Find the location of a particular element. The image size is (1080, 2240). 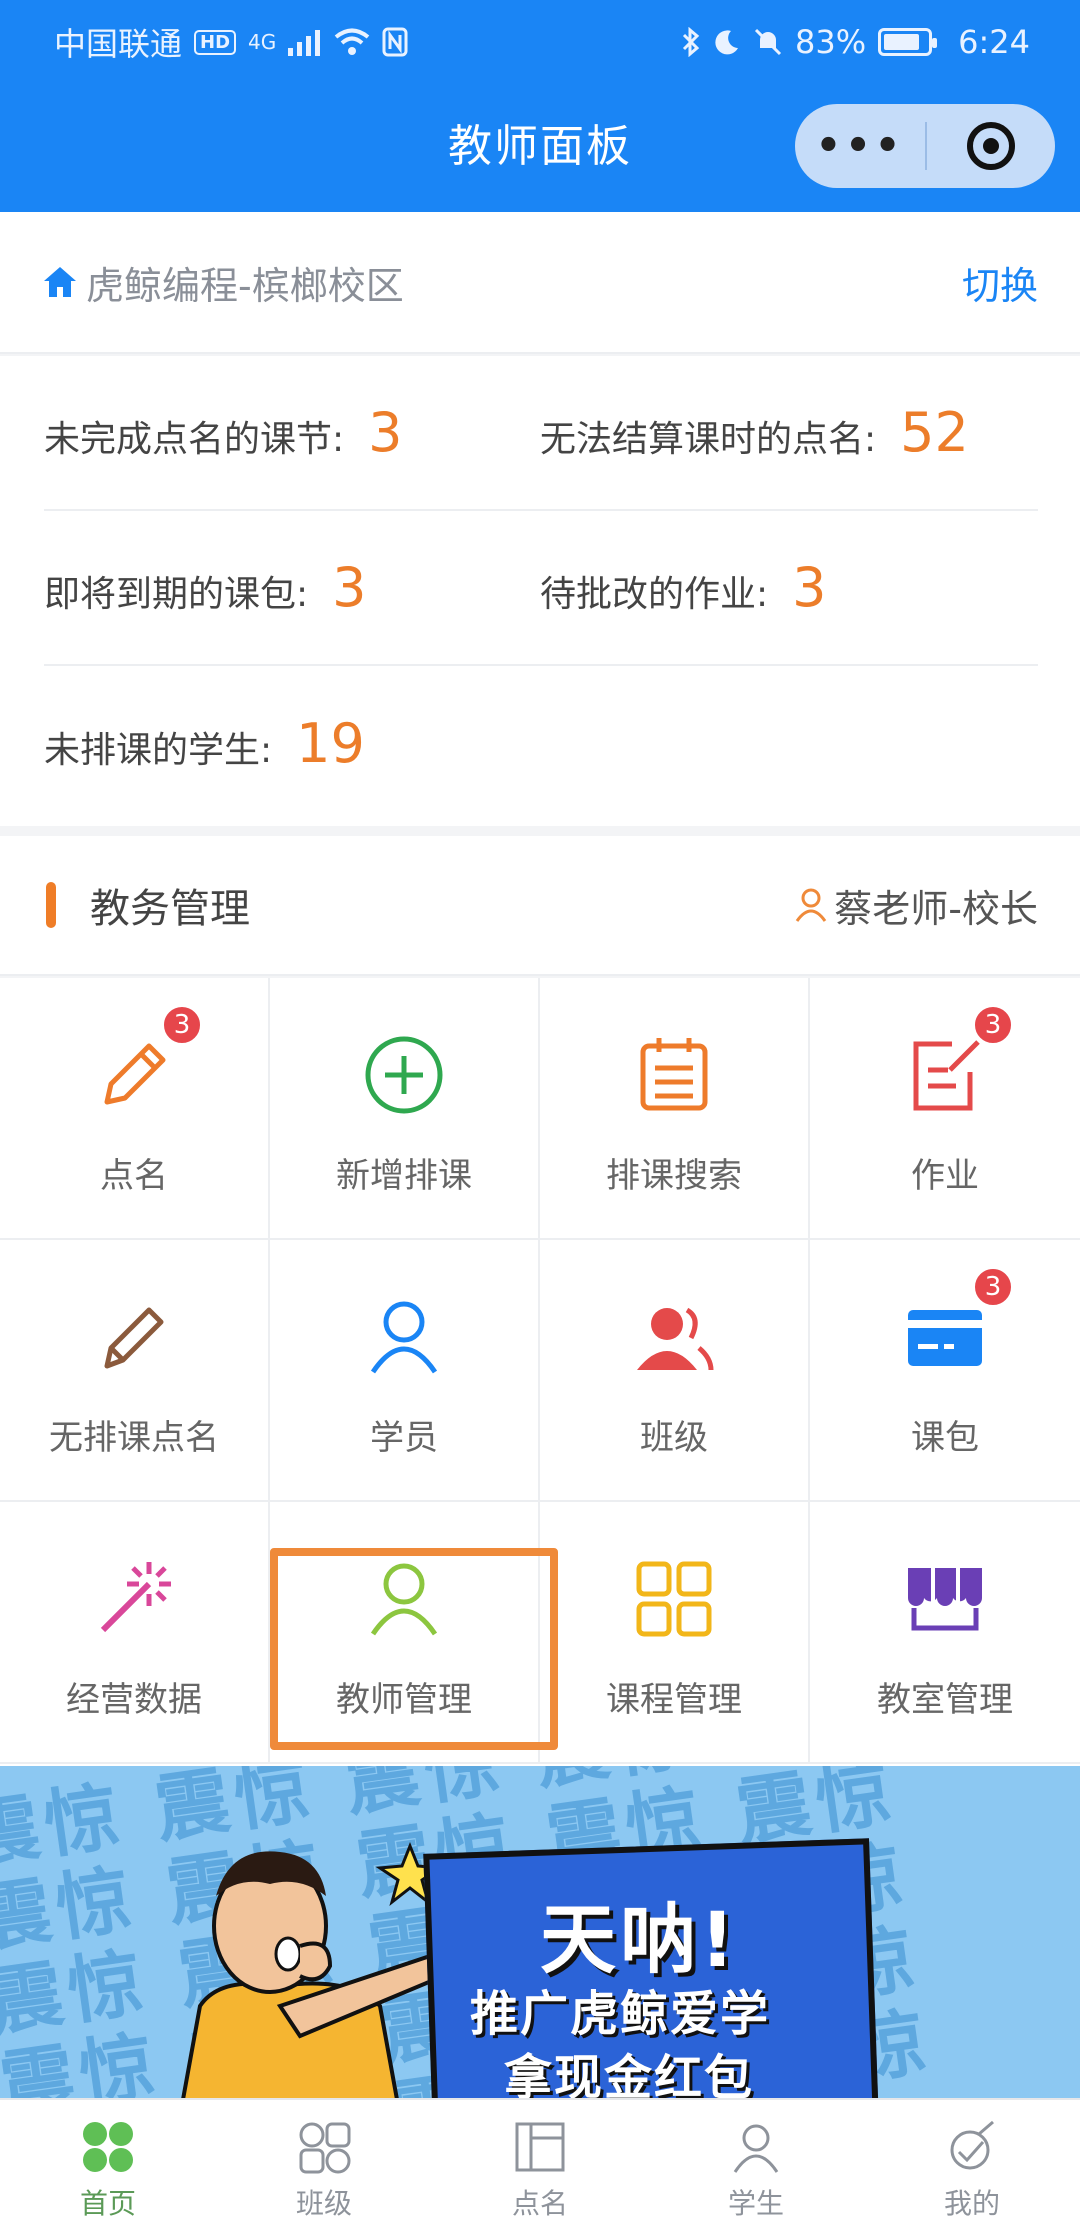

bottom-tab-bar: 首页 班级 点名 学生 我的 is located at coordinates (540, 2169).